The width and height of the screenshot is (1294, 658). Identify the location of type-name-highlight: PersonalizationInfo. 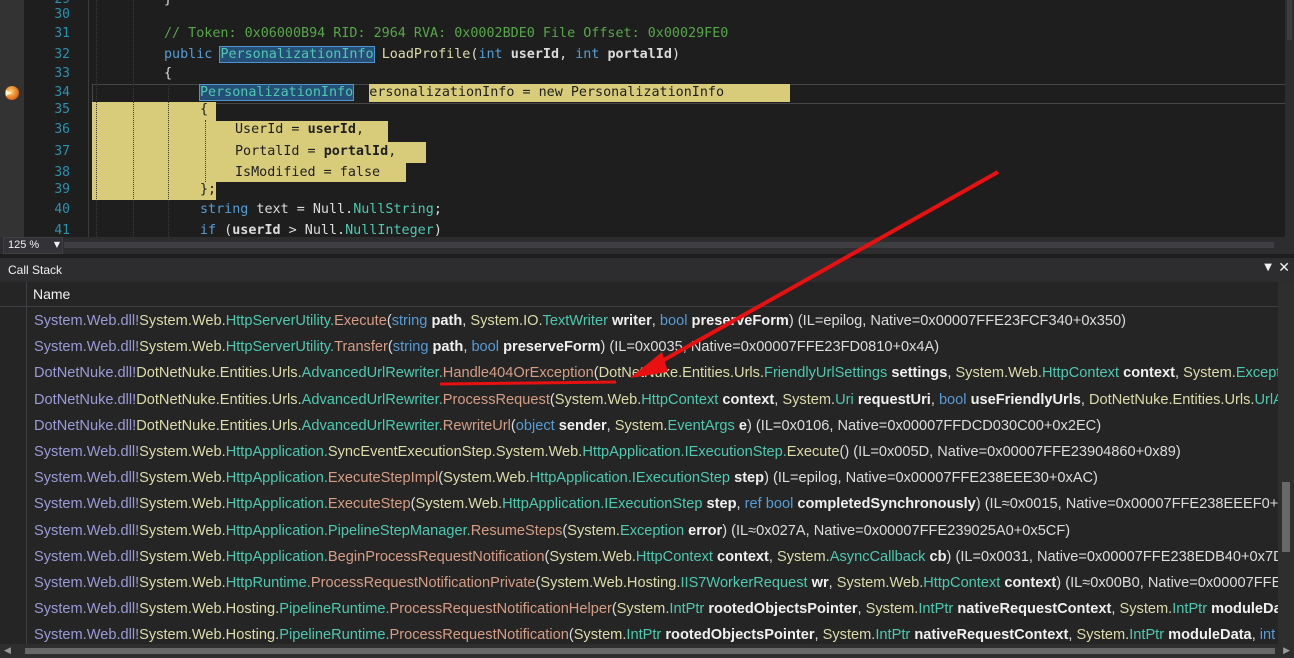
(276, 92).